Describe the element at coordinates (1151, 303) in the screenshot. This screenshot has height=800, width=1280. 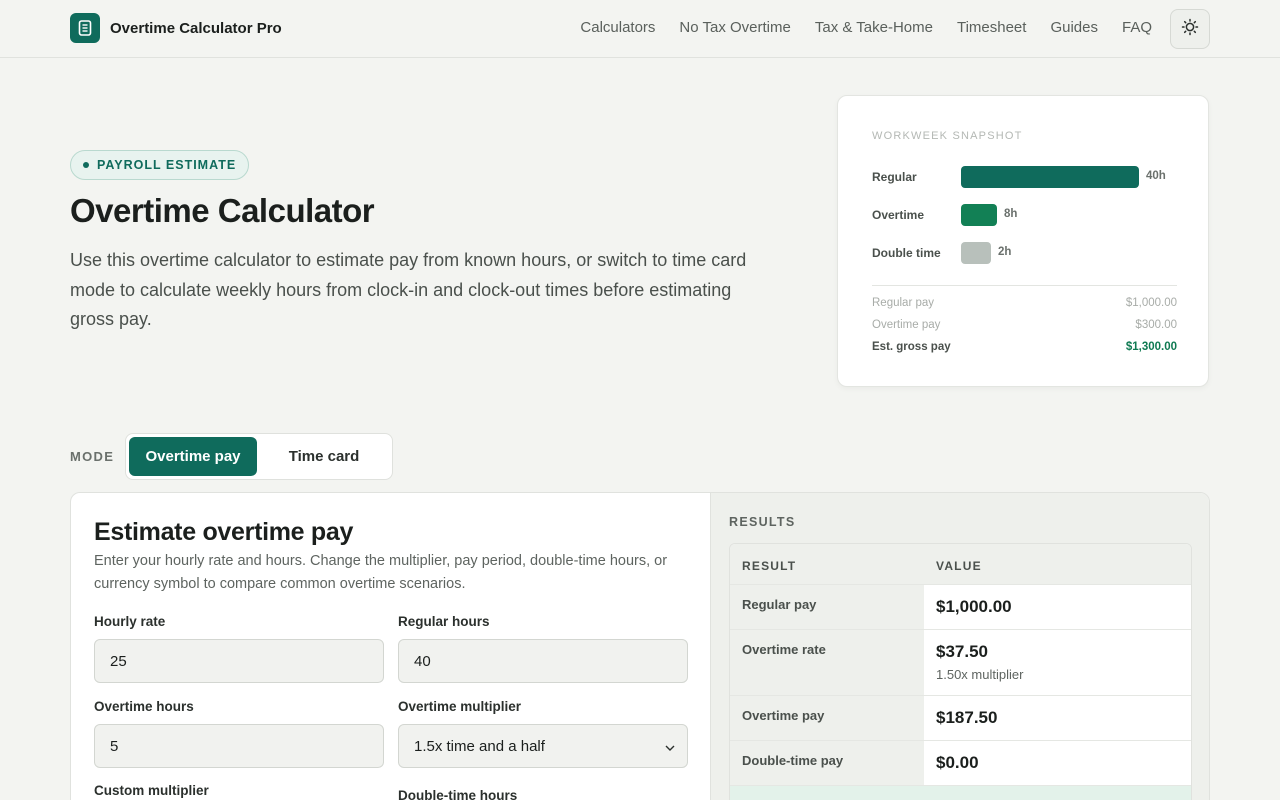
I see `summary-value: $1,000.00` at that location.